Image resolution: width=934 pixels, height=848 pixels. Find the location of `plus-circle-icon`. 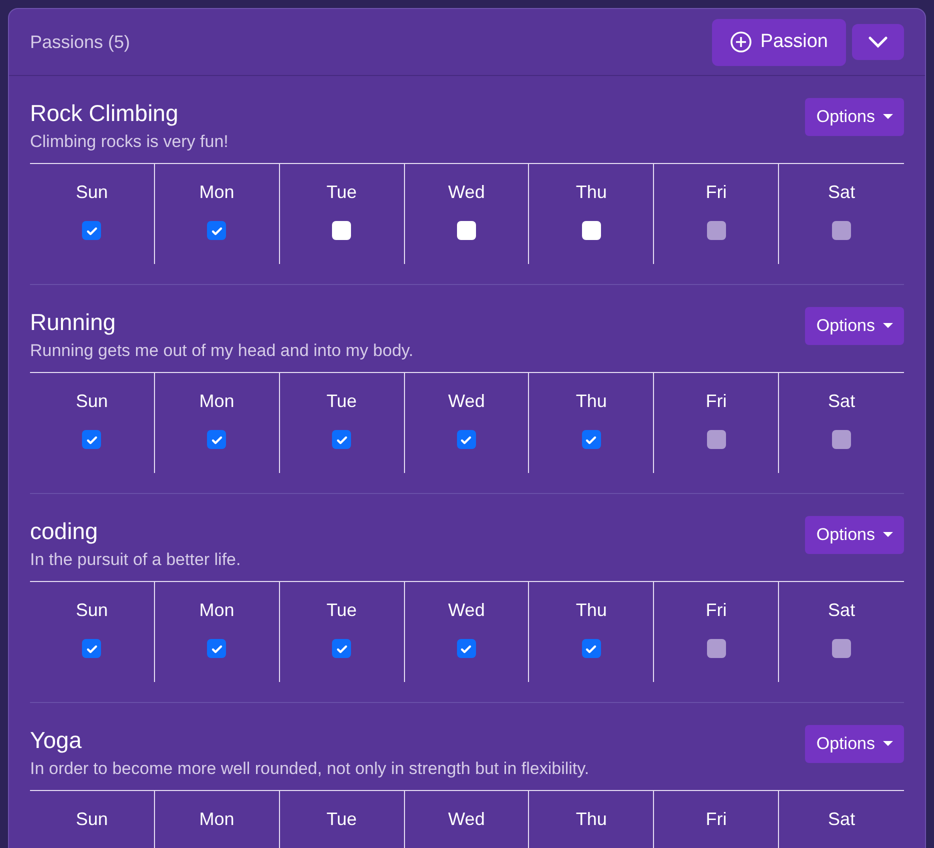

plus-circle-icon is located at coordinates (741, 42).